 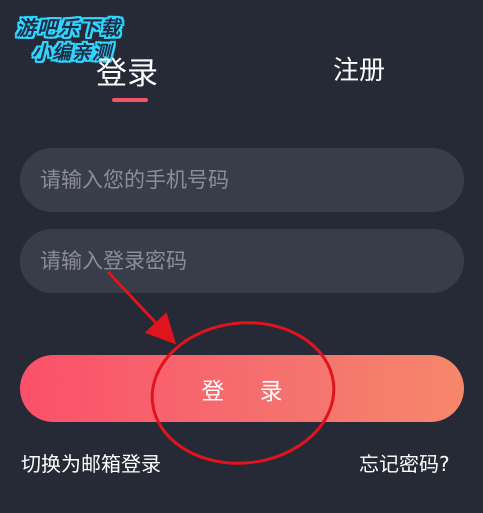 What do you see at coordinates (242, 261) in the screenshot?
I see `password-input` at bounding box center [242, 261].